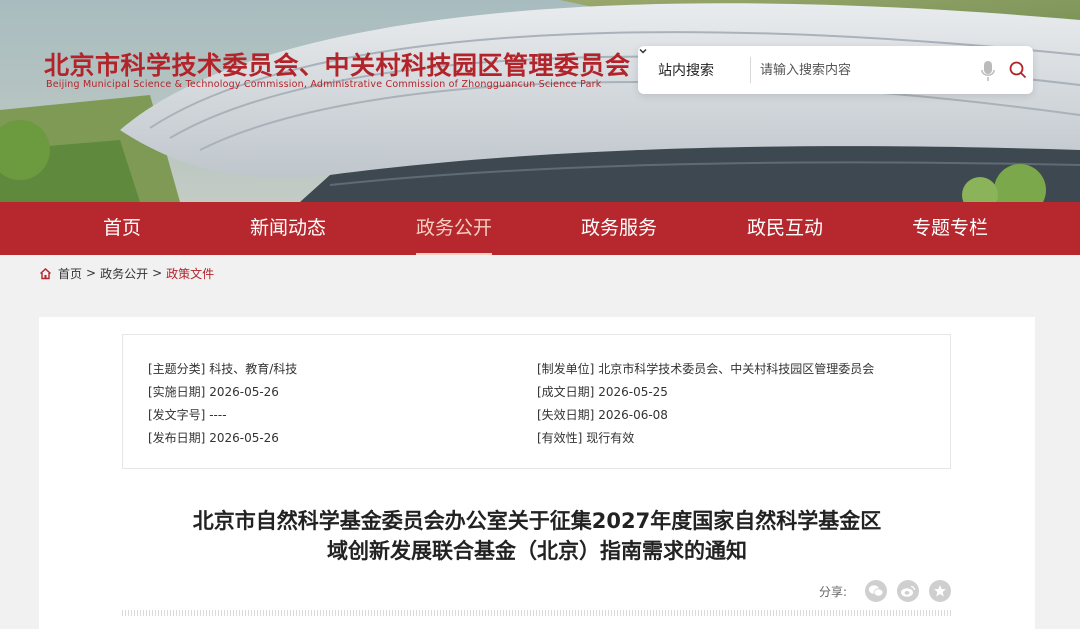  Describe the element at coordinates (890, 591) in the screenshot. I see `share-bar: 分享:` at that location.